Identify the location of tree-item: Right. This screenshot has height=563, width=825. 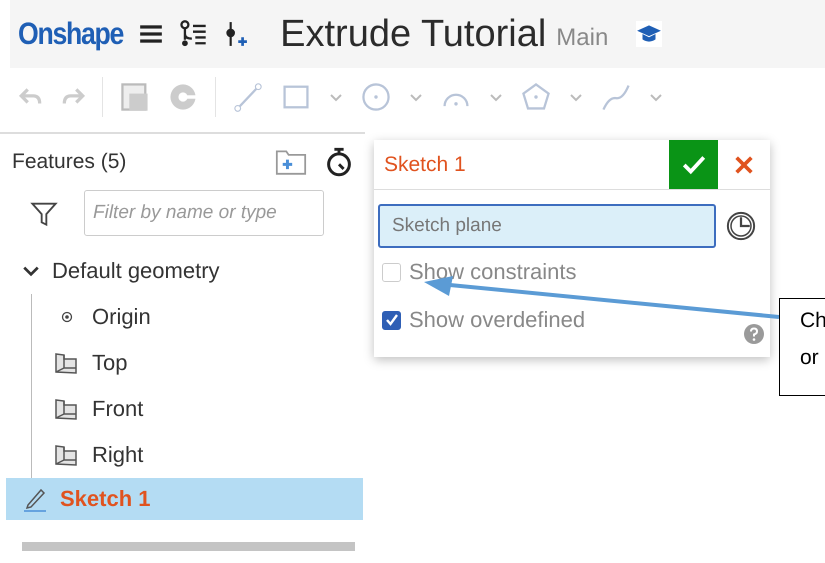
(197, 455).